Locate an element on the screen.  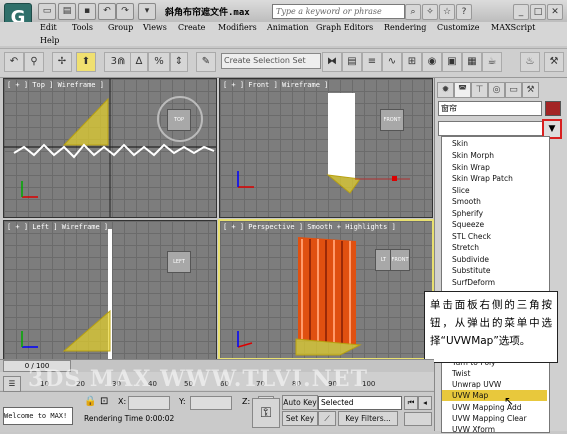
snap-toggle-icon: 3⋒ is located at coordinates (118, 62).